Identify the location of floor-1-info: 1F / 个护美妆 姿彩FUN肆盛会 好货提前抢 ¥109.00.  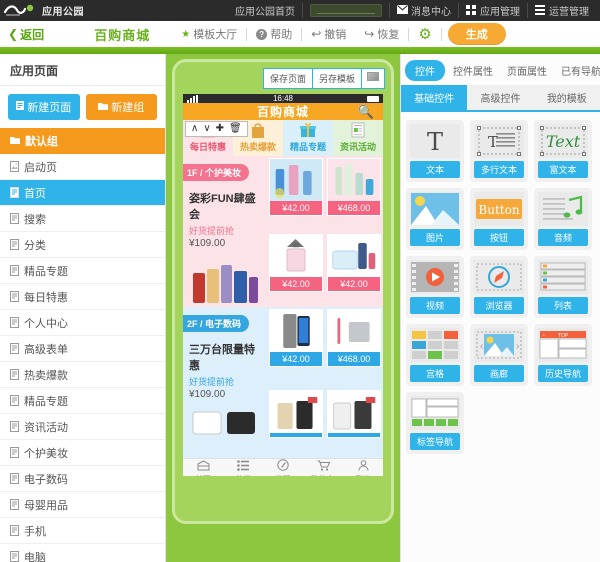
(225, 231).